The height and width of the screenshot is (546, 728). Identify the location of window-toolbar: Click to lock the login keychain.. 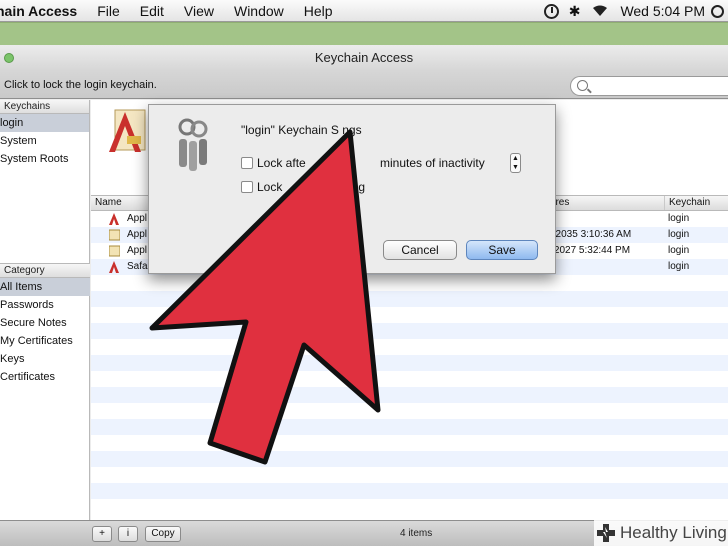
(364, 85).